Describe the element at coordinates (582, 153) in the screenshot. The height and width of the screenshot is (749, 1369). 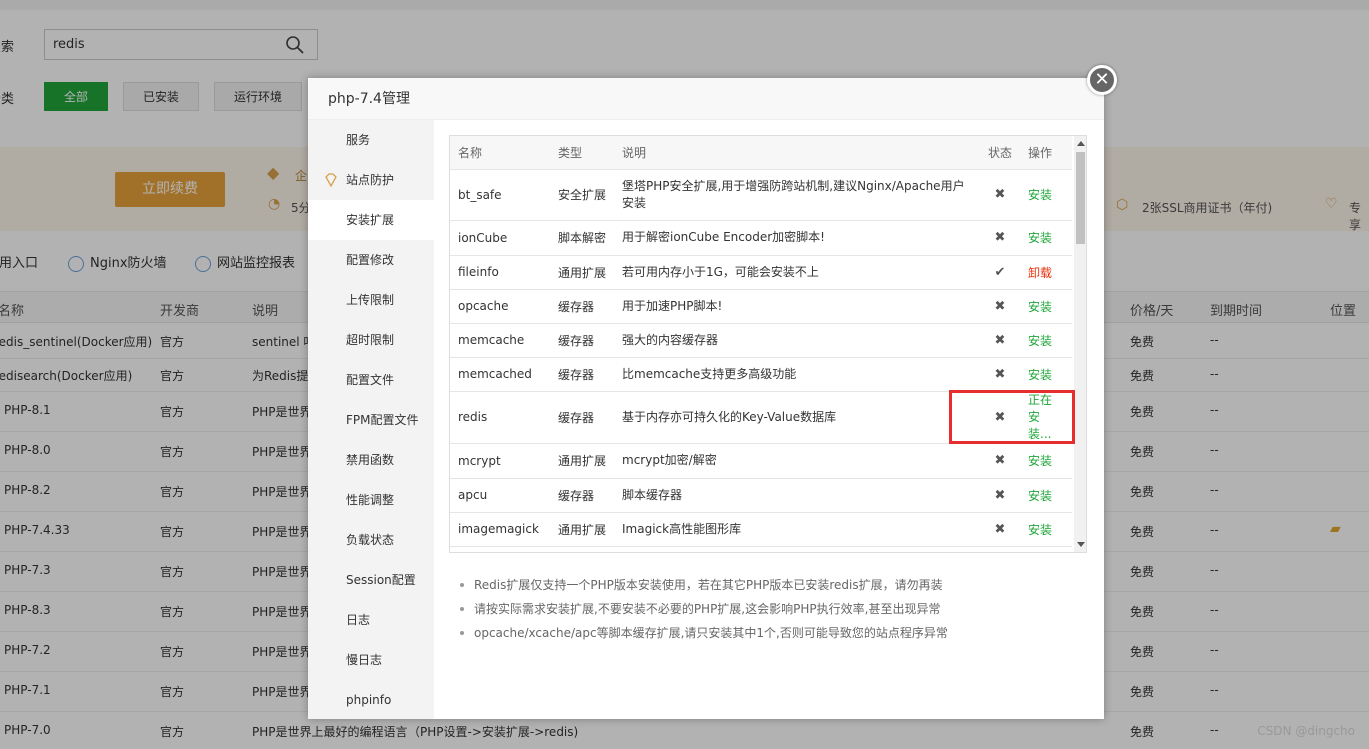
I see `col-type: 类型` at that location.